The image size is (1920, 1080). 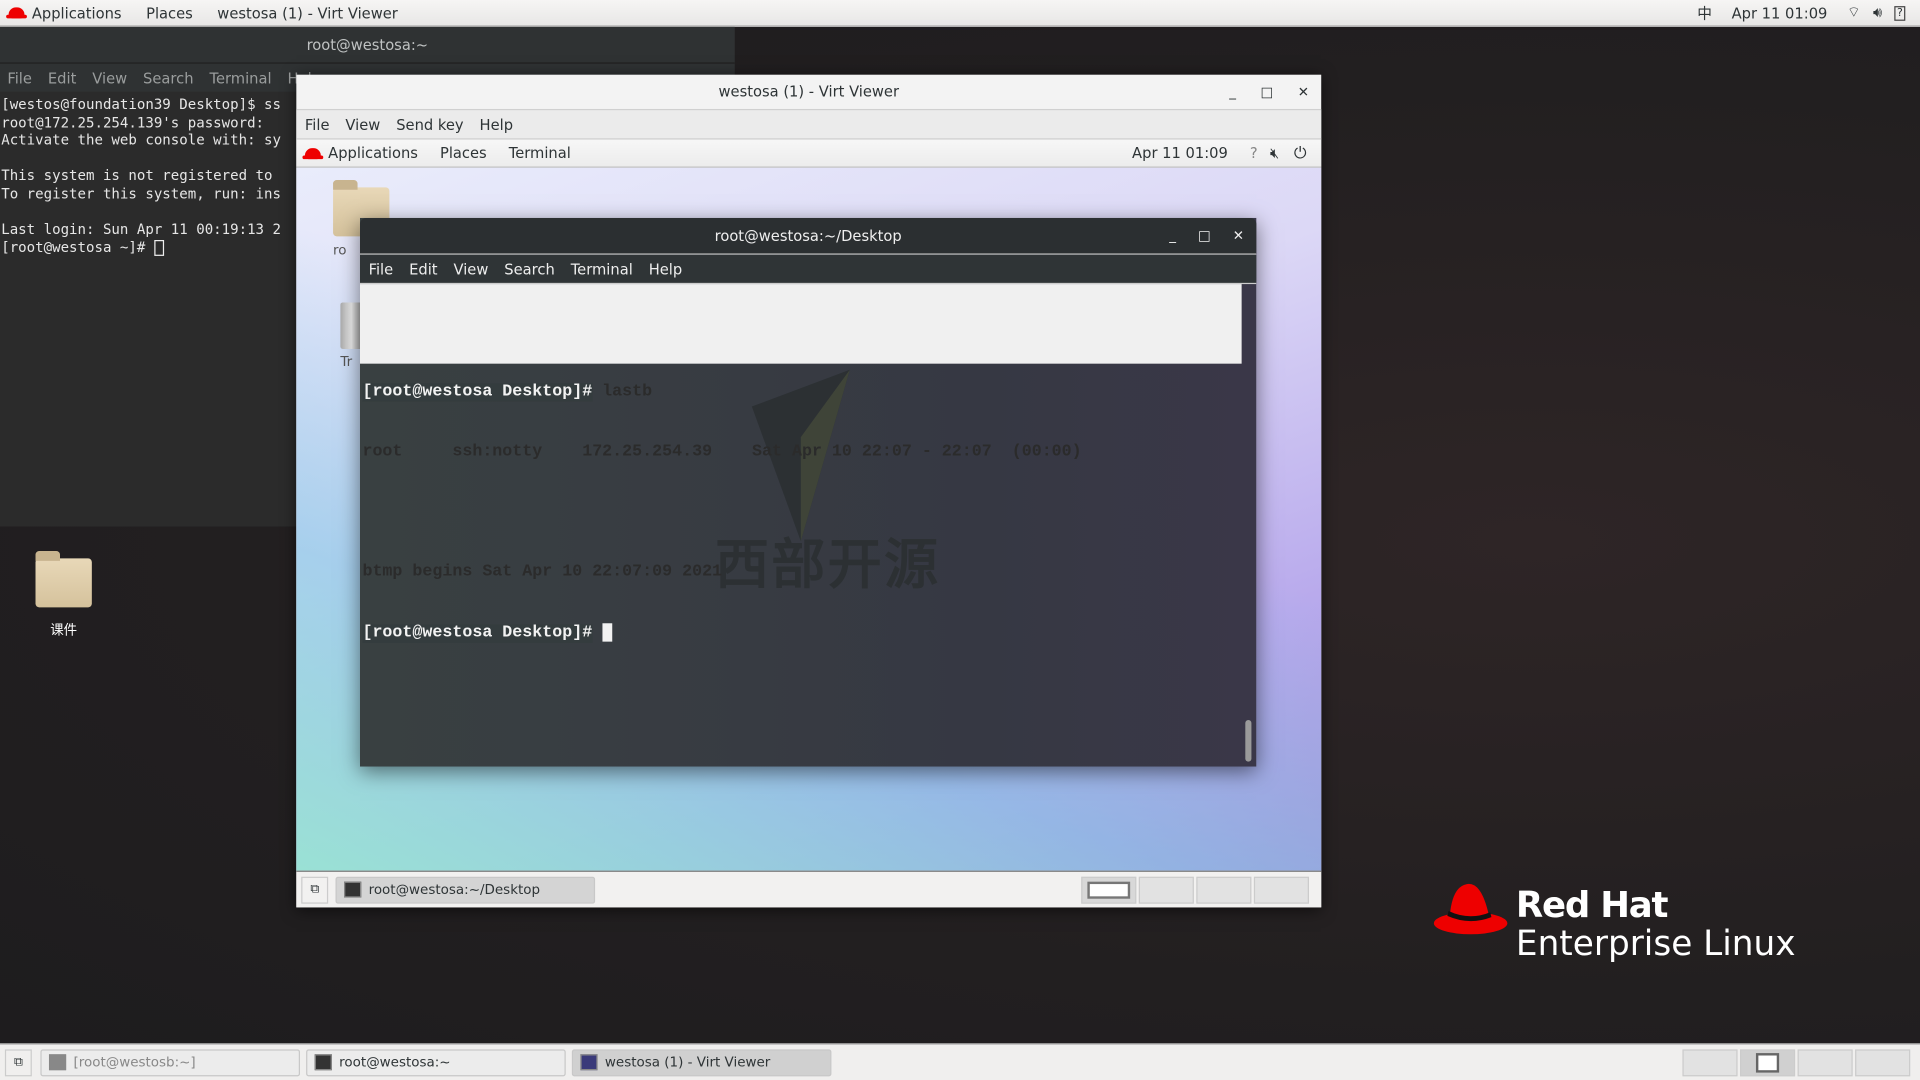 I want to click on clock: Apr 11 01:09, so click(x=1780, y=12).